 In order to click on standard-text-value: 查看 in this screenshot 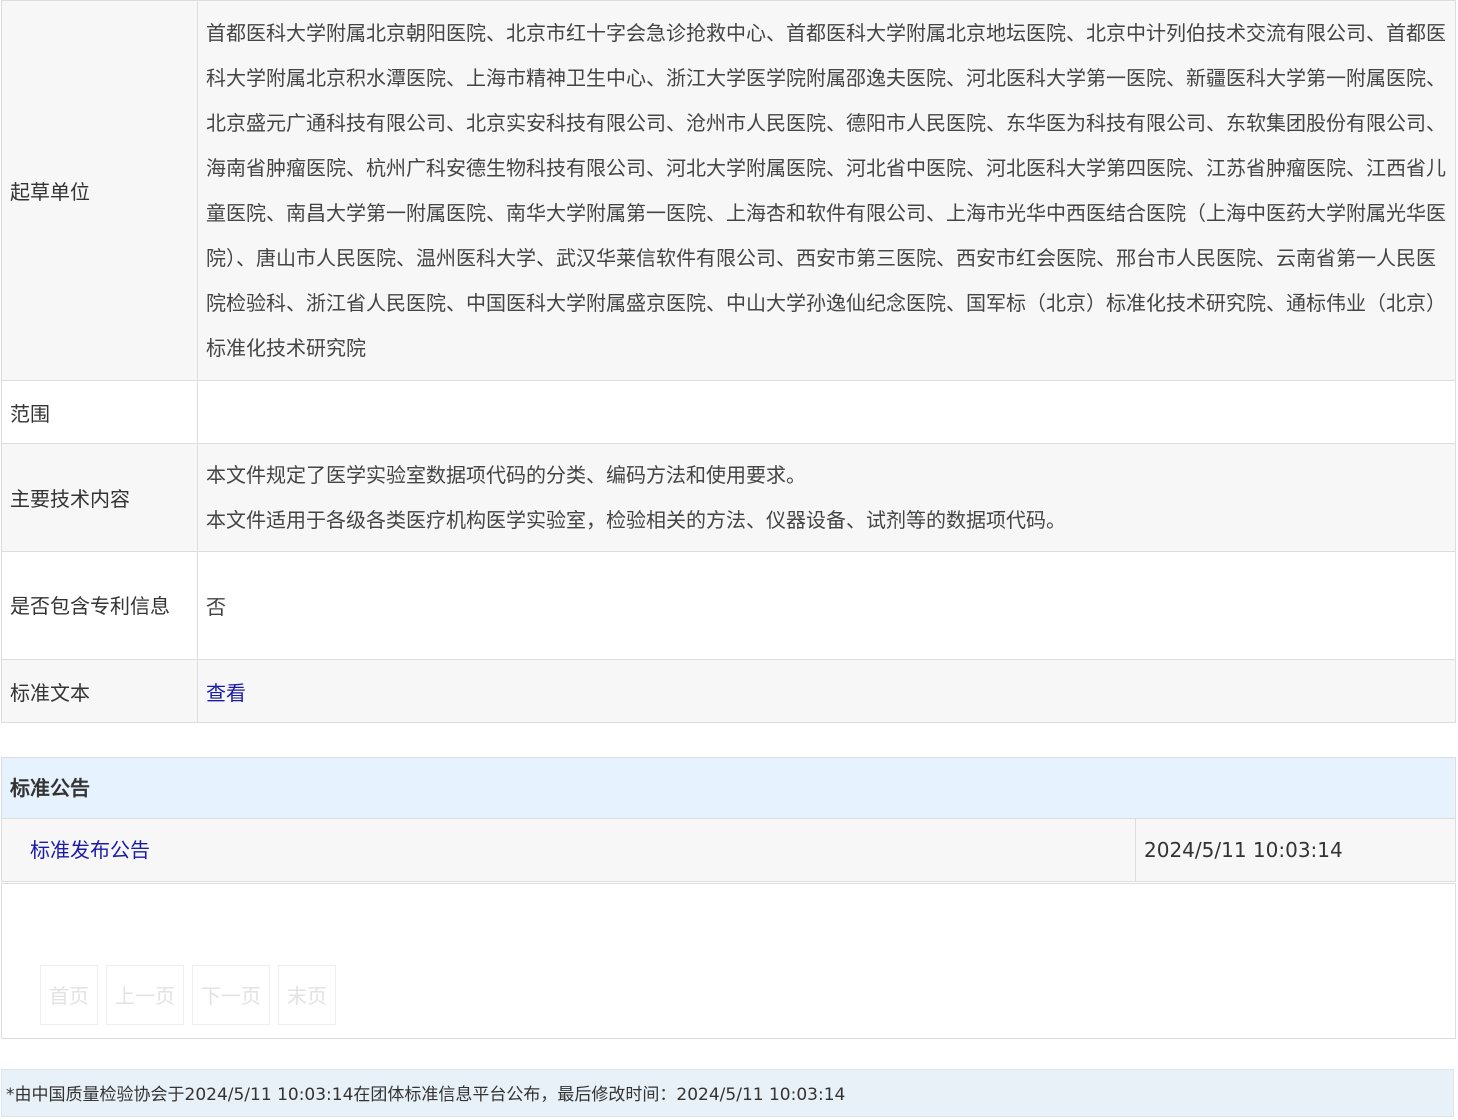, I will do `click(826, 691)`.